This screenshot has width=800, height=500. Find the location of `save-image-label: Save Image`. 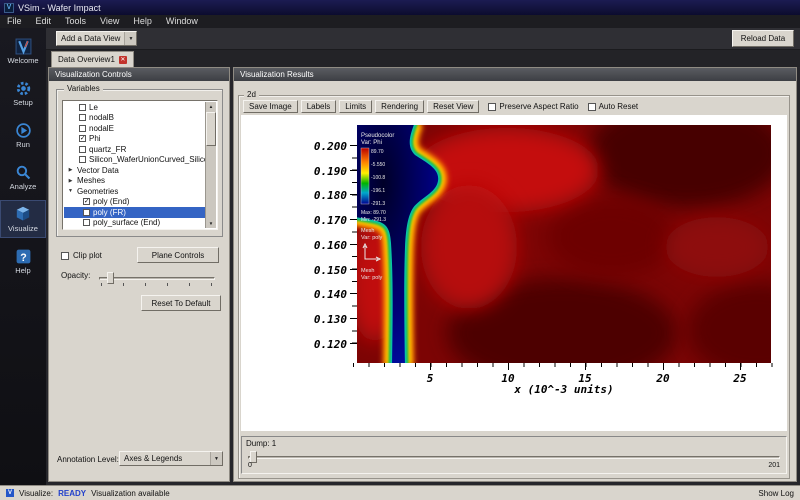

save-image-label: Save Image is located at coordinates (270, 106).